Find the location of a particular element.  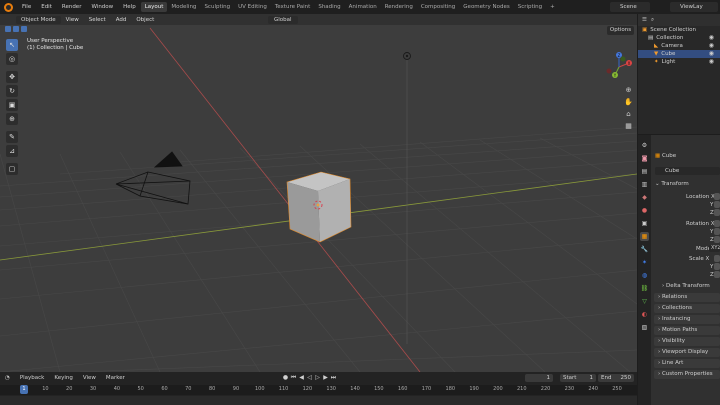

panel-collections: › Collections is located at coordinates (687, 308).